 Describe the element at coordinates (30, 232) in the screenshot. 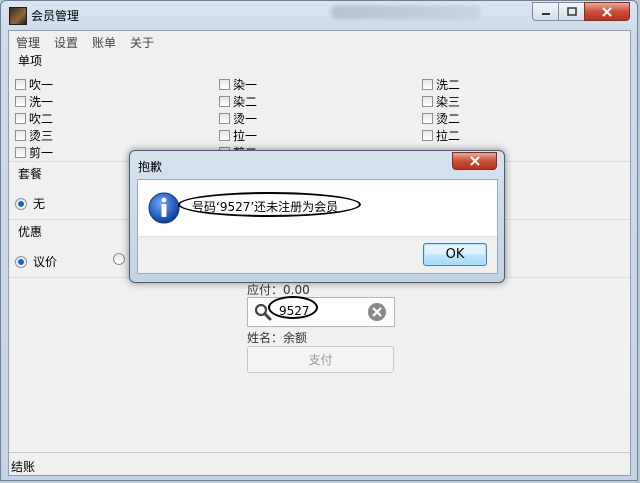

I see `discount-section-label: 优惠` at that location.